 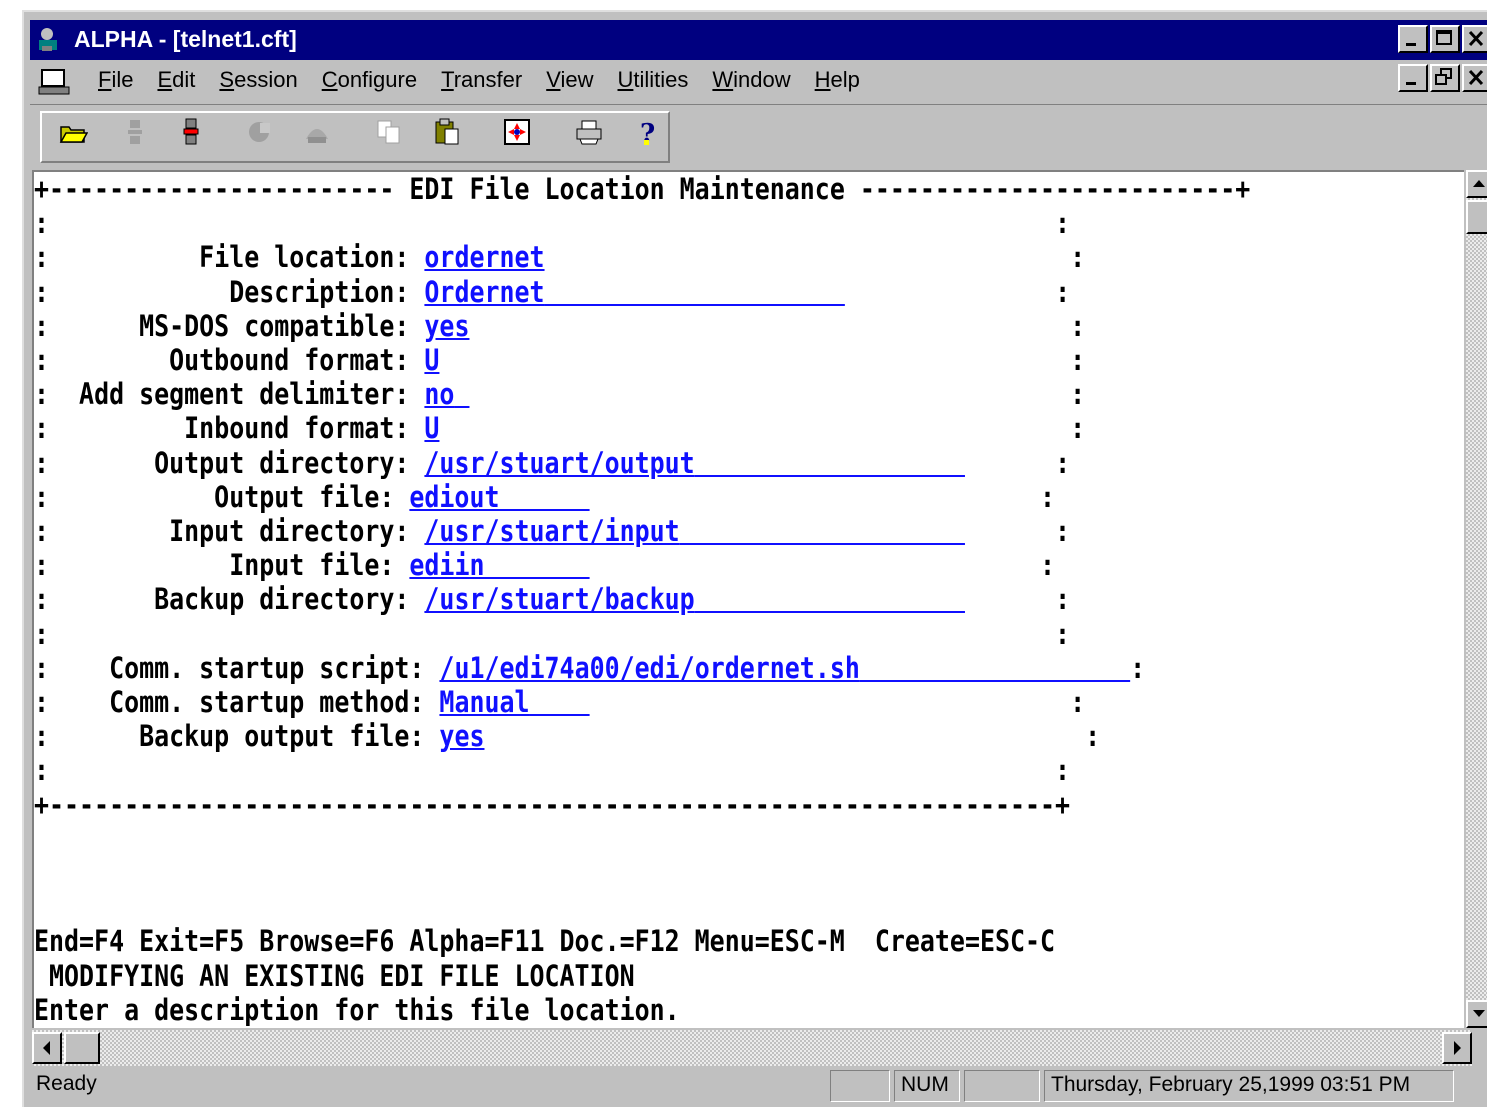 I want to click on add-segment-delimiter-value: no, so click(x=439, y=394).